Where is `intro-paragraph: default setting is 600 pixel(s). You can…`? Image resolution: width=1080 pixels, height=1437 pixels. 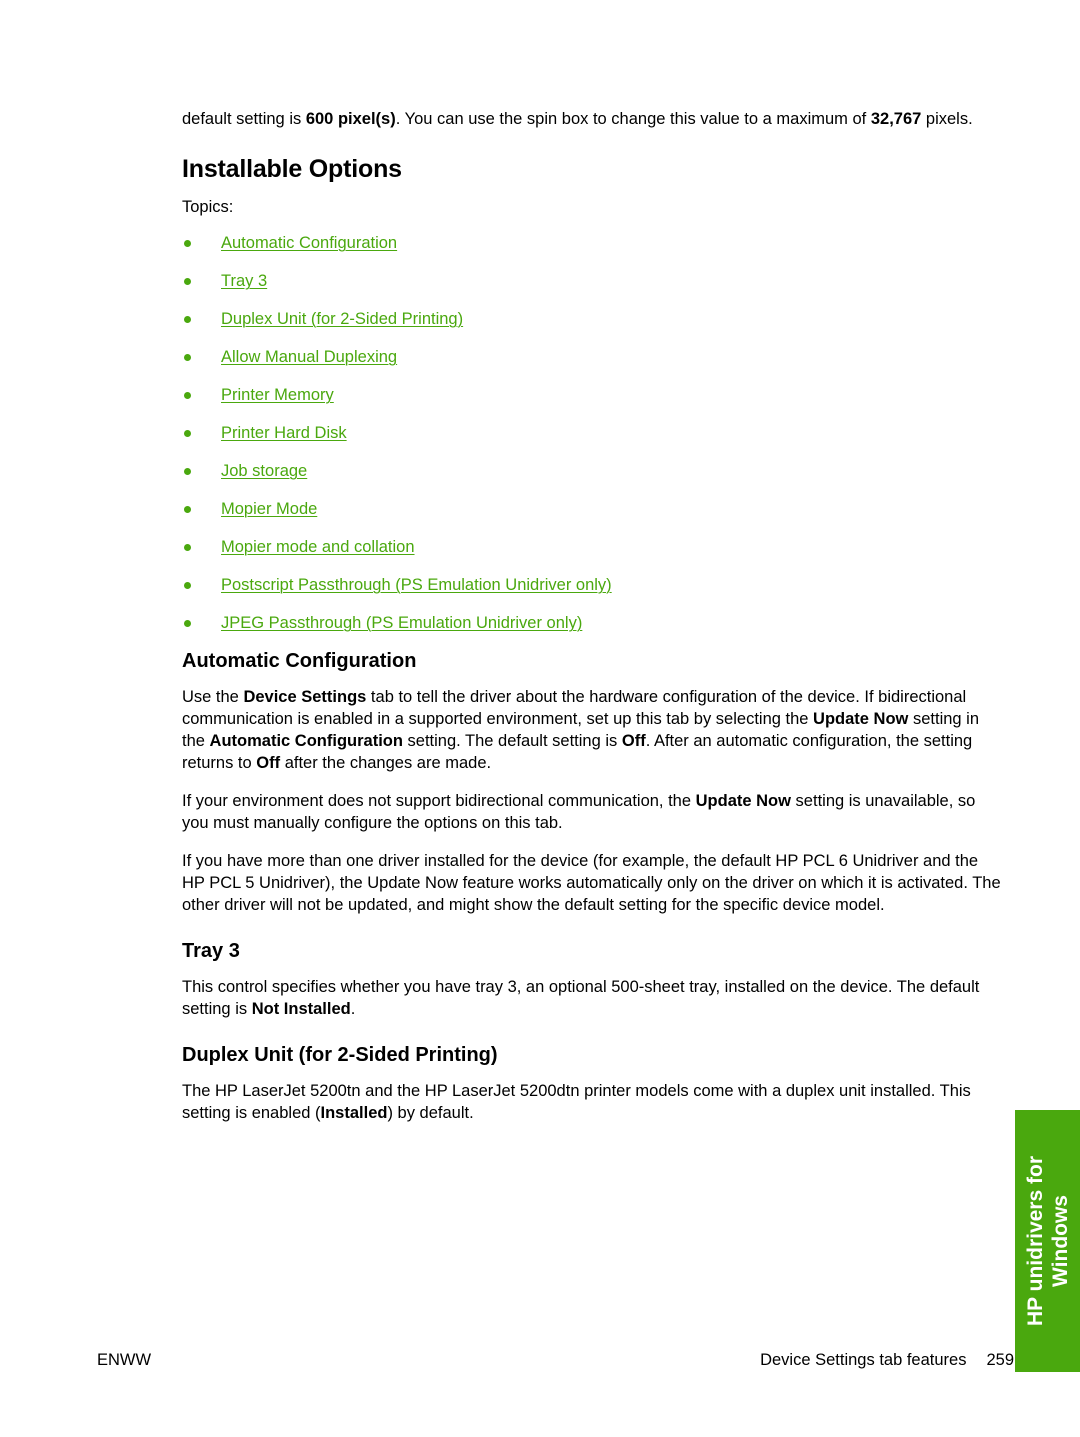 intro-paragraph: default setting is 600 pixel(s). You can… is located at coordinates (592, 119).